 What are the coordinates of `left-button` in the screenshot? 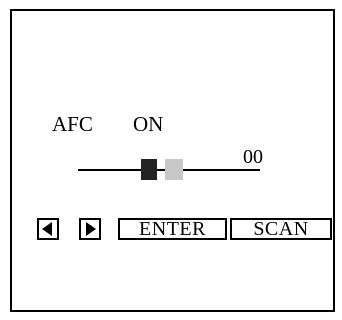 It's located at (48, 229).